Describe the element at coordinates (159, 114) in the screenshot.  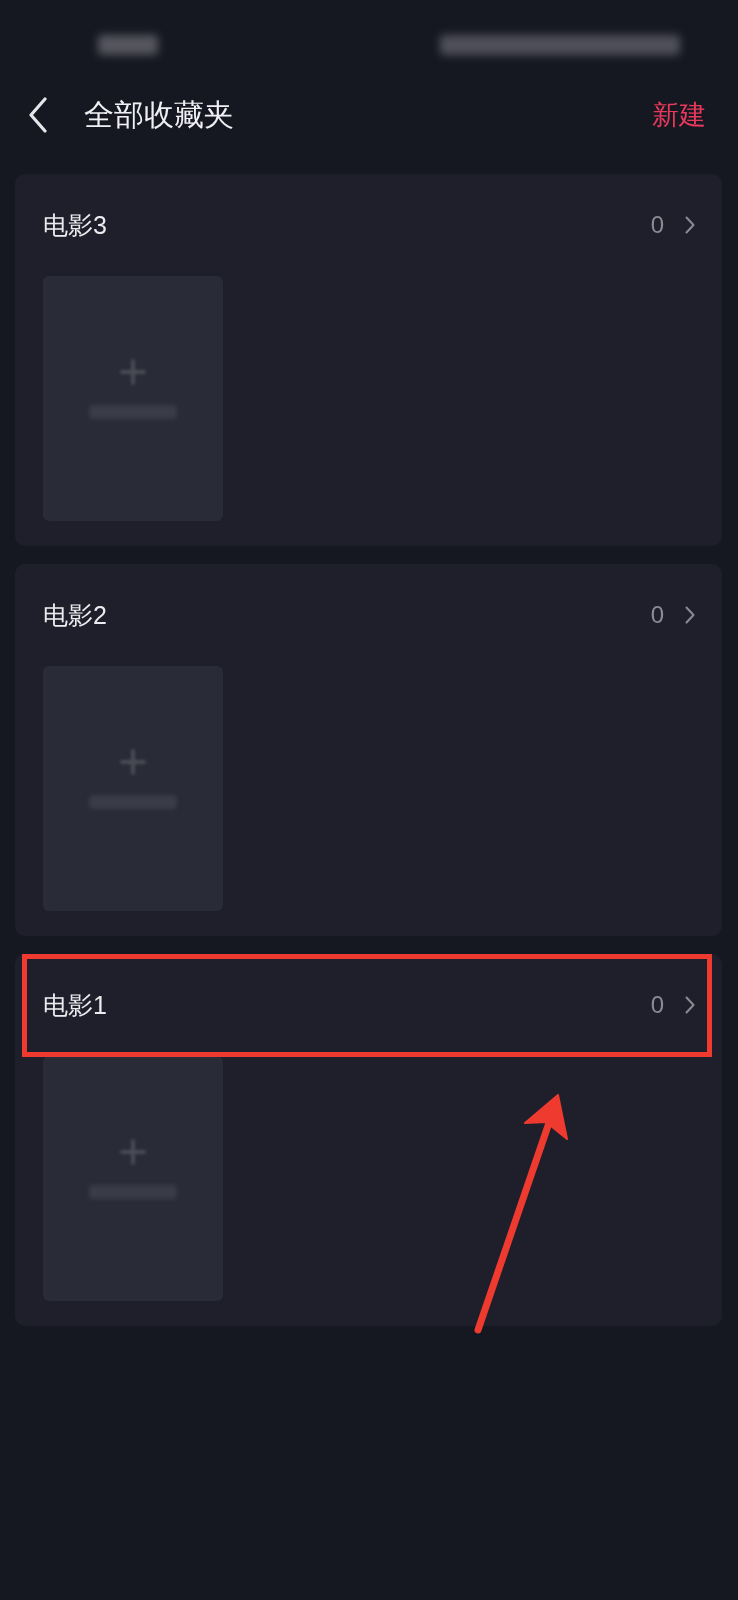
I see `page-title: 全部收藏夹` at that location.